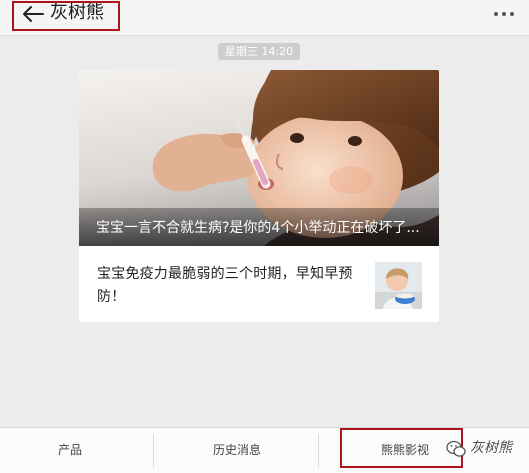  What do you see at coordinates (491, 448) in the screenshot?
I see `watermark-text: 灰树熊` at bounding box center [491, 448].